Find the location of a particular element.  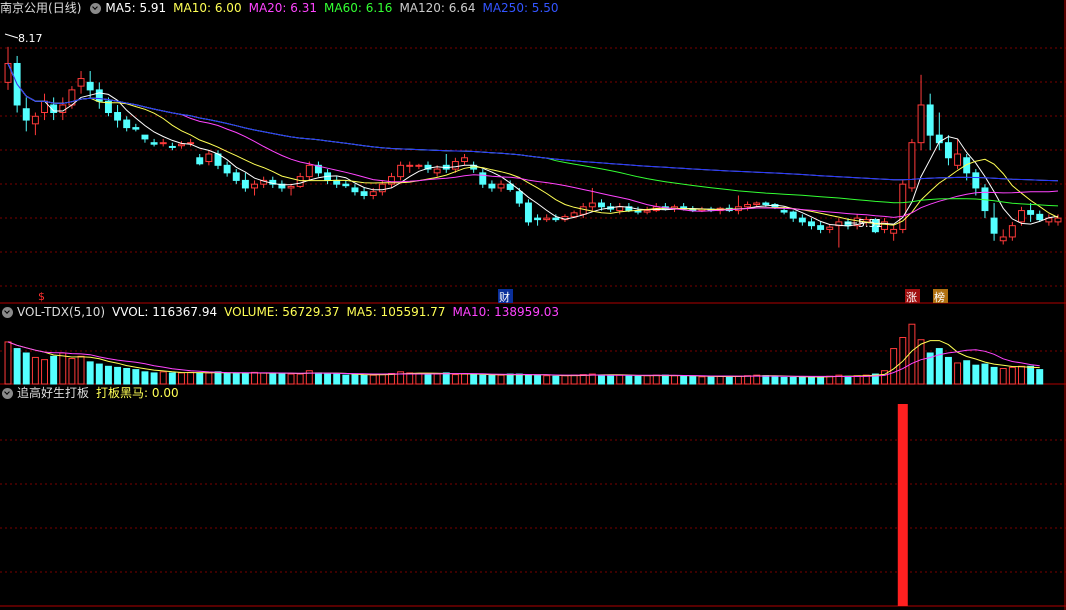

high-annotation: 8.17 is located at coordinates (23, 38).